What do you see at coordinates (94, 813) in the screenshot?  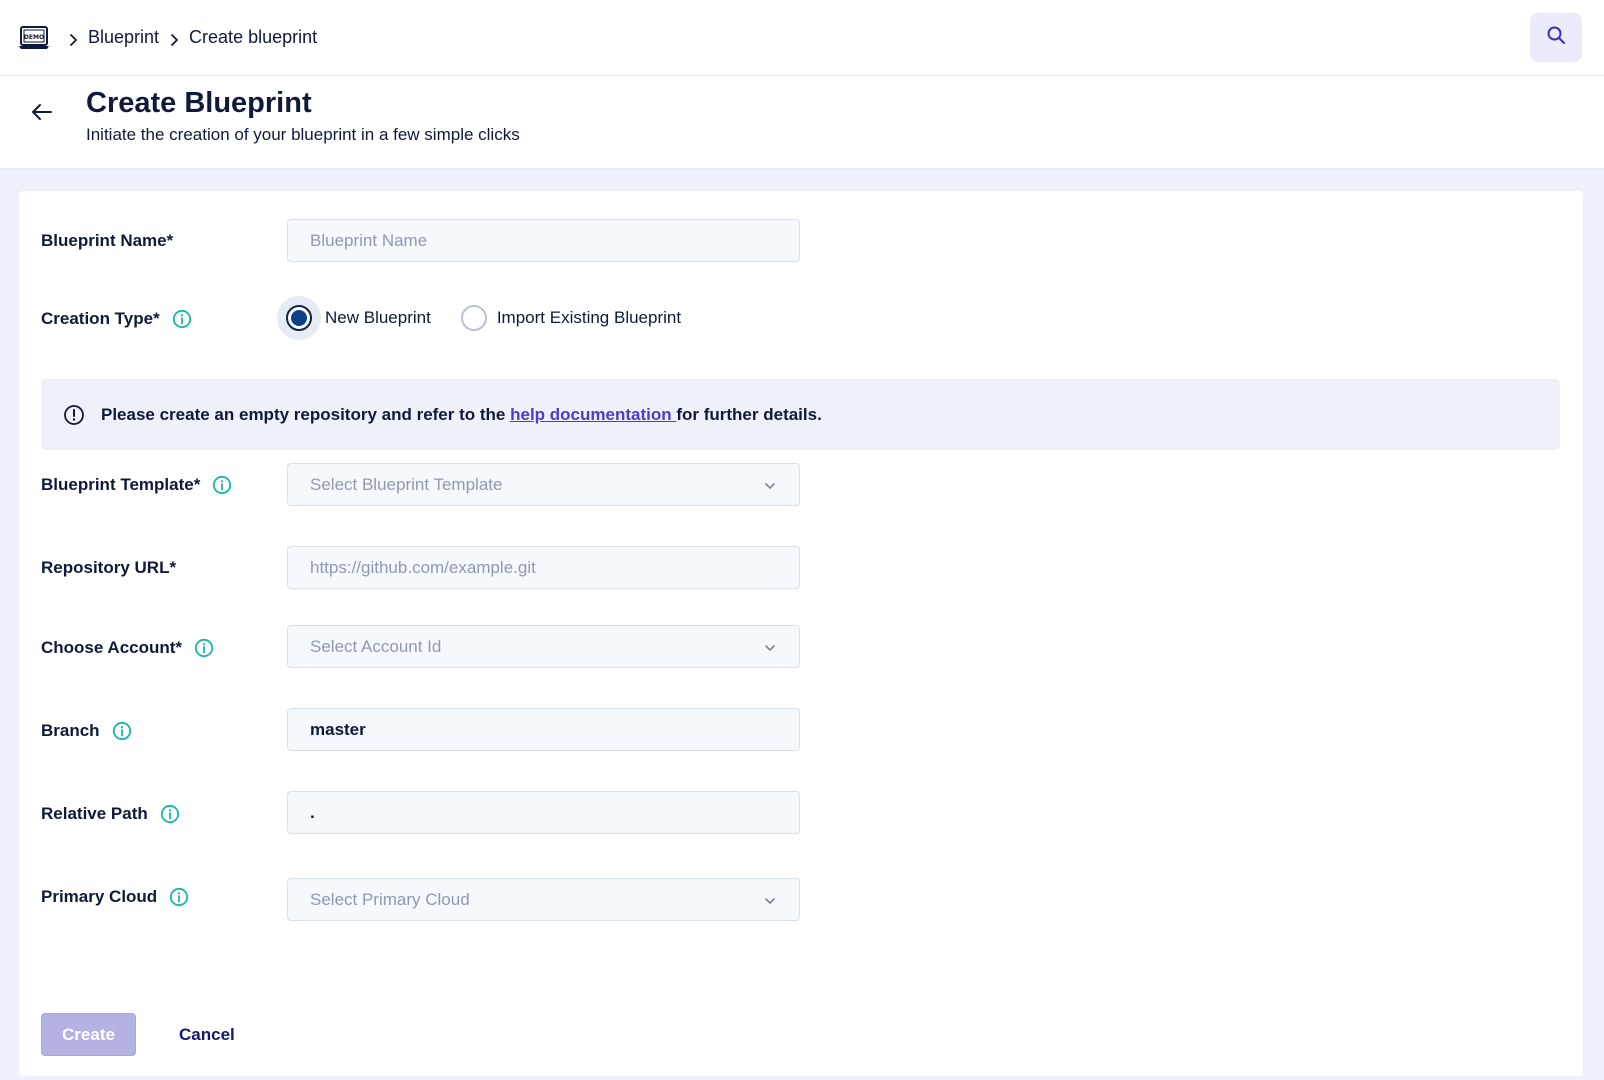 I see `relative-path-label-text: Relative Path` at bounding box center [94, 813].